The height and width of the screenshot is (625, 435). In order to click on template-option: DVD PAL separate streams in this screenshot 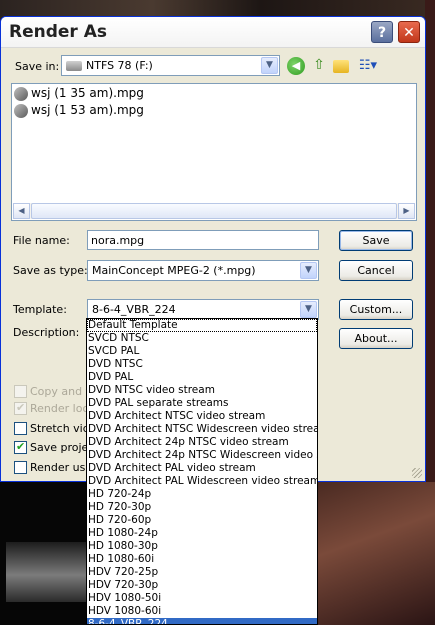, I will do `click(202, 403)`.